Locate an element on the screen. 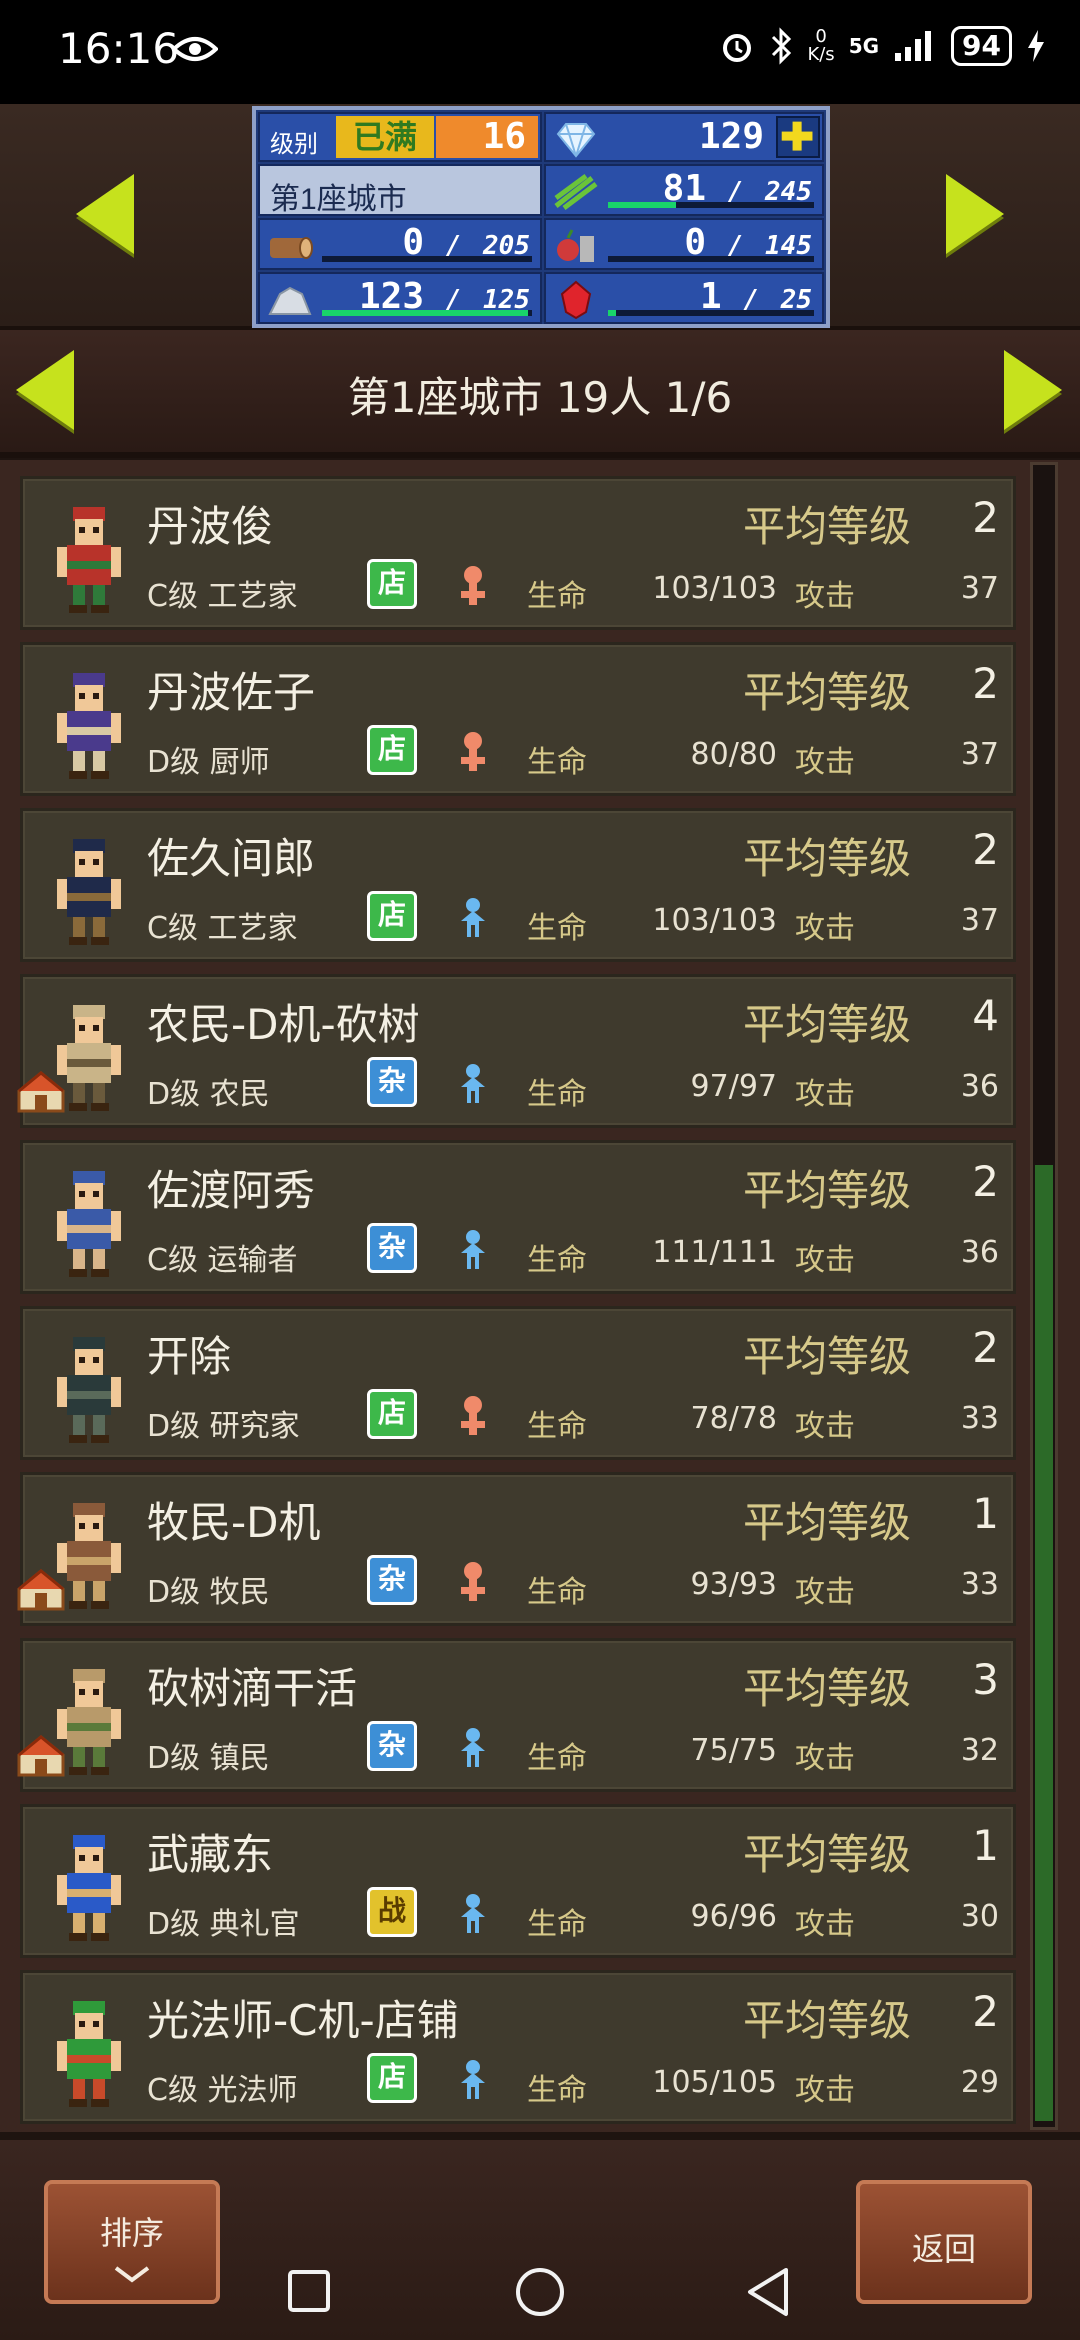 This screenshot has height=2340, width=1080. level-value: 16 is located at coordinates (487, 137).